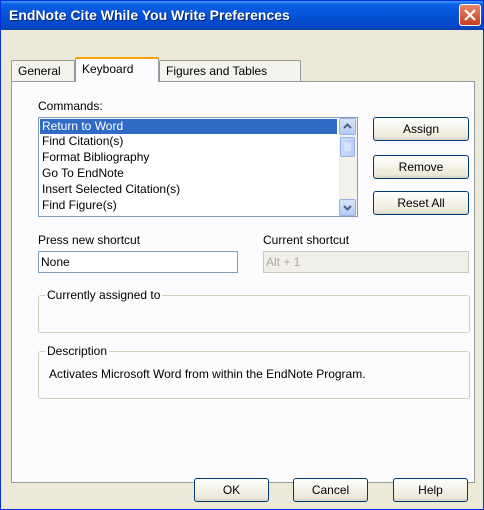 The height and width of the screenshot is (510, 484). Describe the element at coordinates (366, 262) in the screenshot. I see `current-shortcut-field: Alt + 1` at that location.